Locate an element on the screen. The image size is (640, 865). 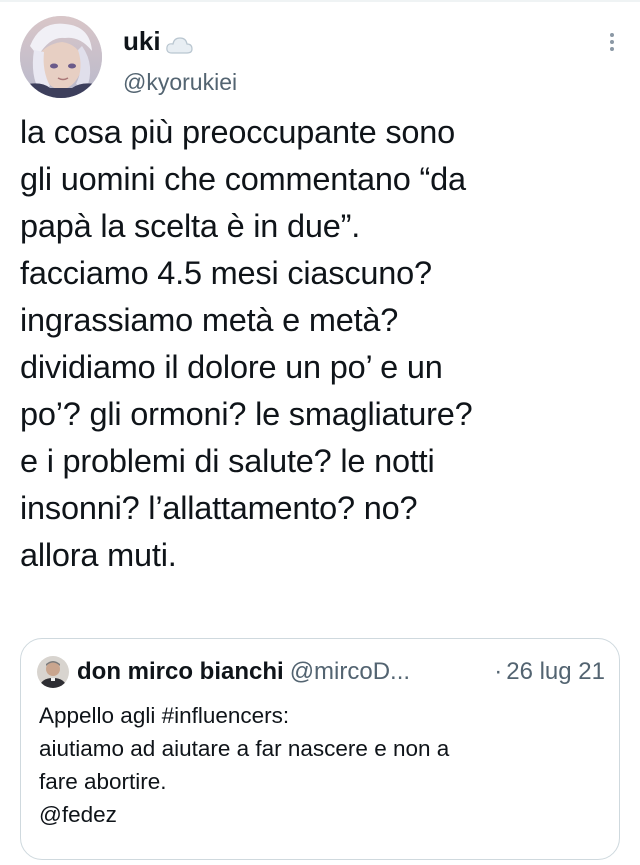
tweet-header: uki @kyorukiei is located at coordinates (320, 61).